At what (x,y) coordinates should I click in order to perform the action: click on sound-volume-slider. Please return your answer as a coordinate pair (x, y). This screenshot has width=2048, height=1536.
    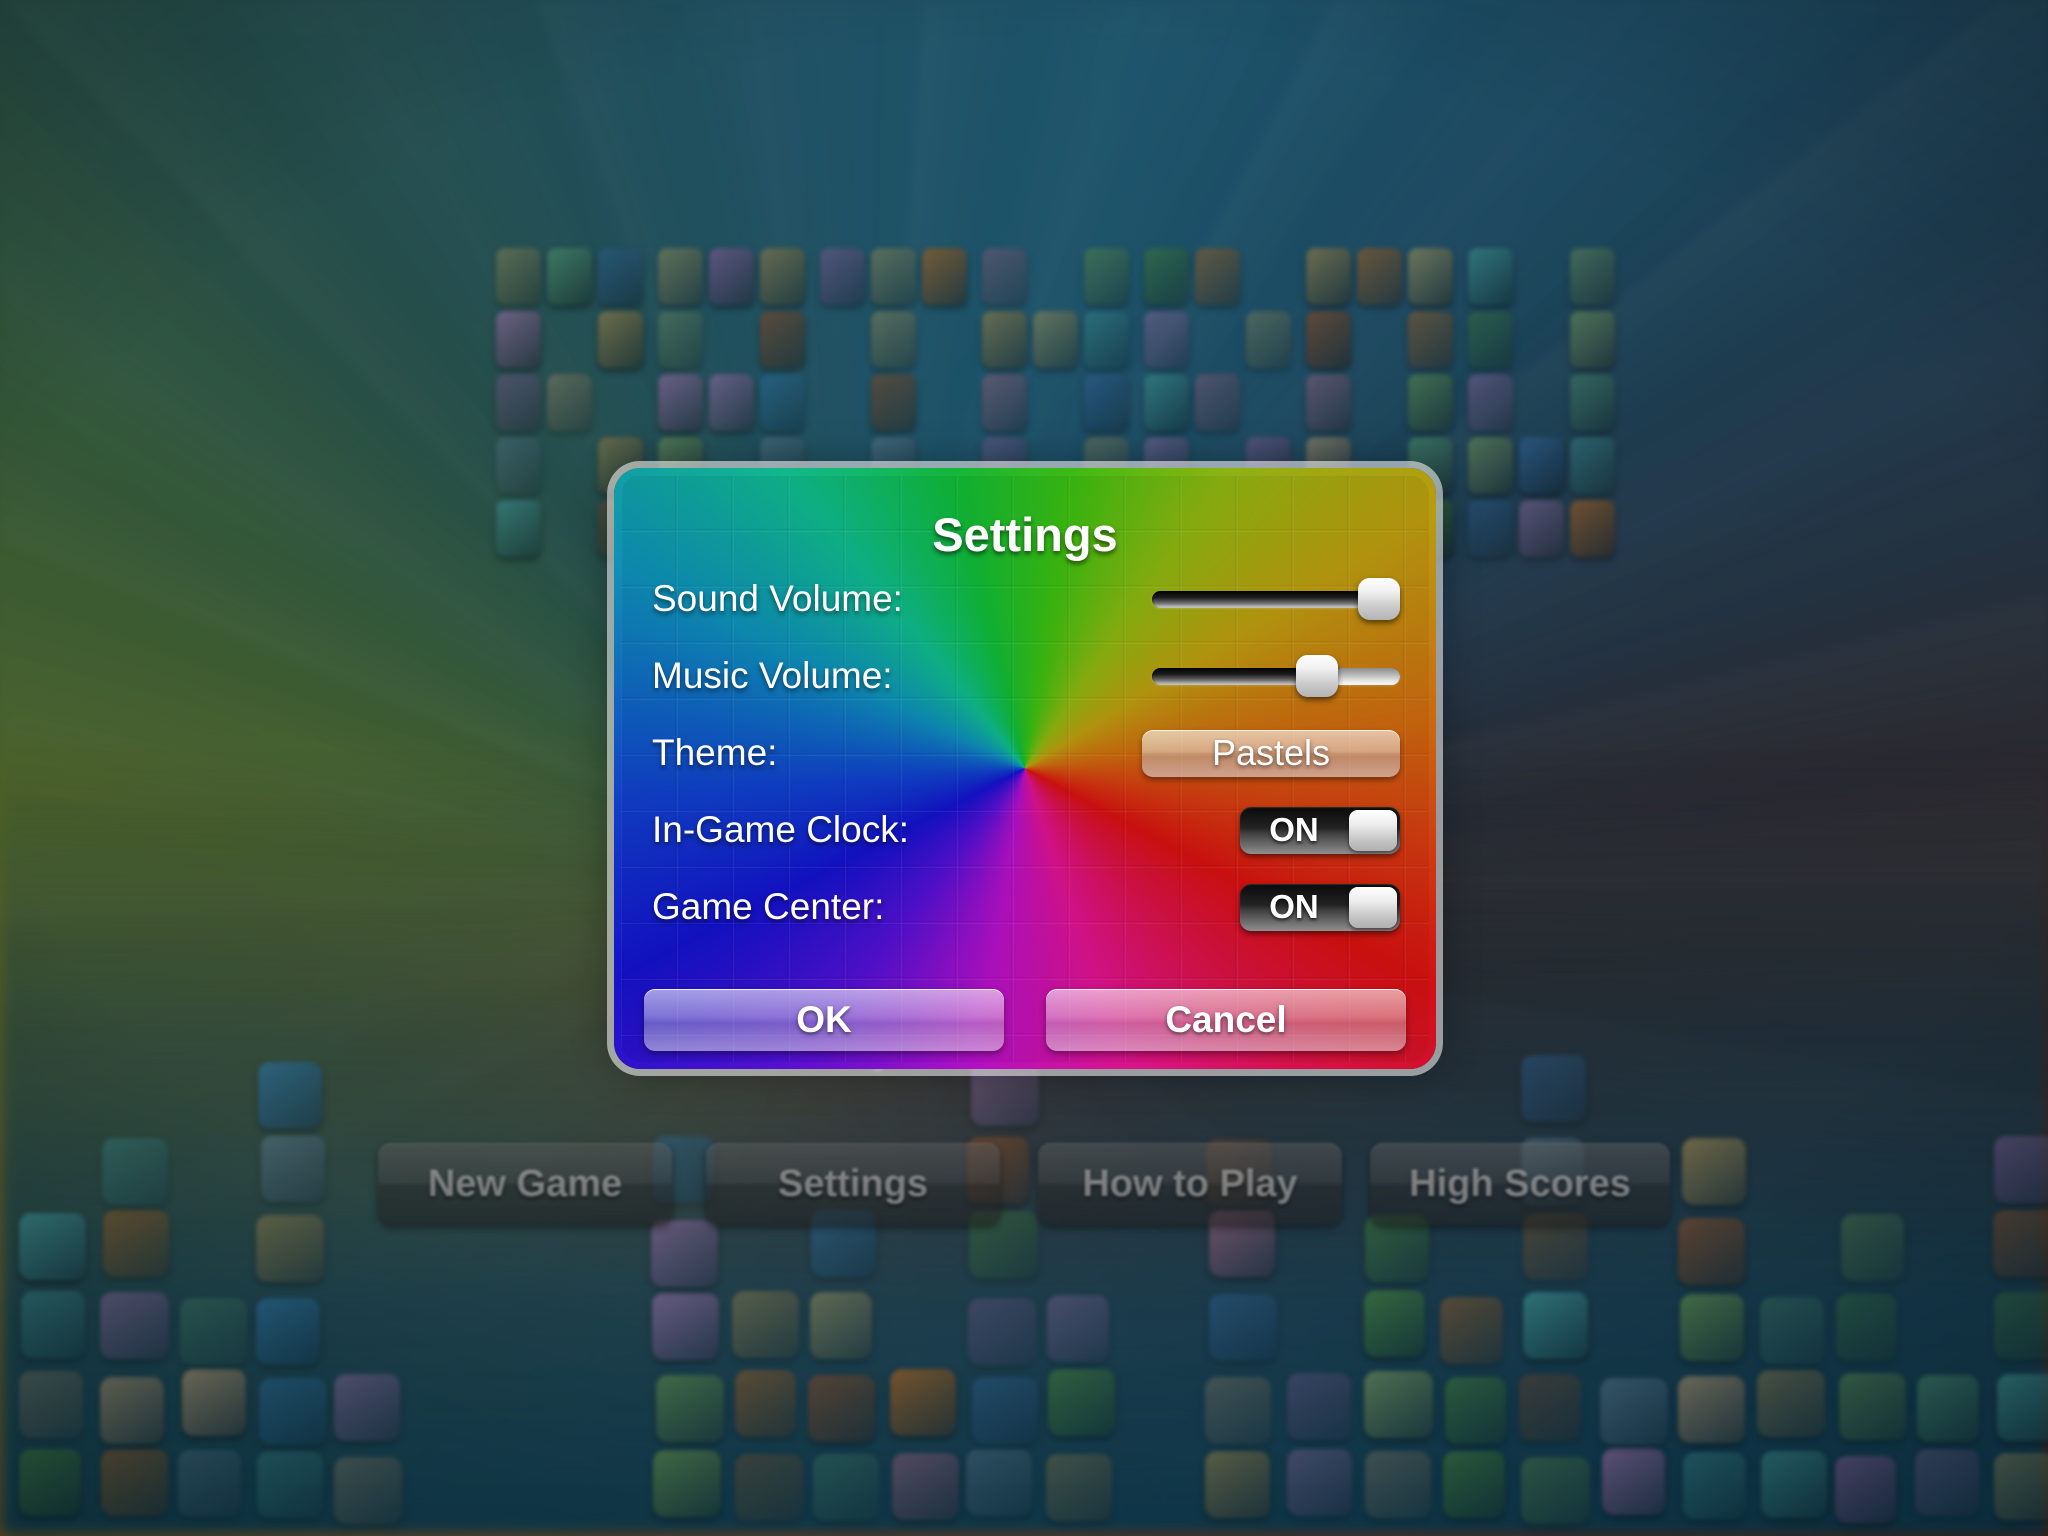
    Looking at the image, I should click on (1276, 599).